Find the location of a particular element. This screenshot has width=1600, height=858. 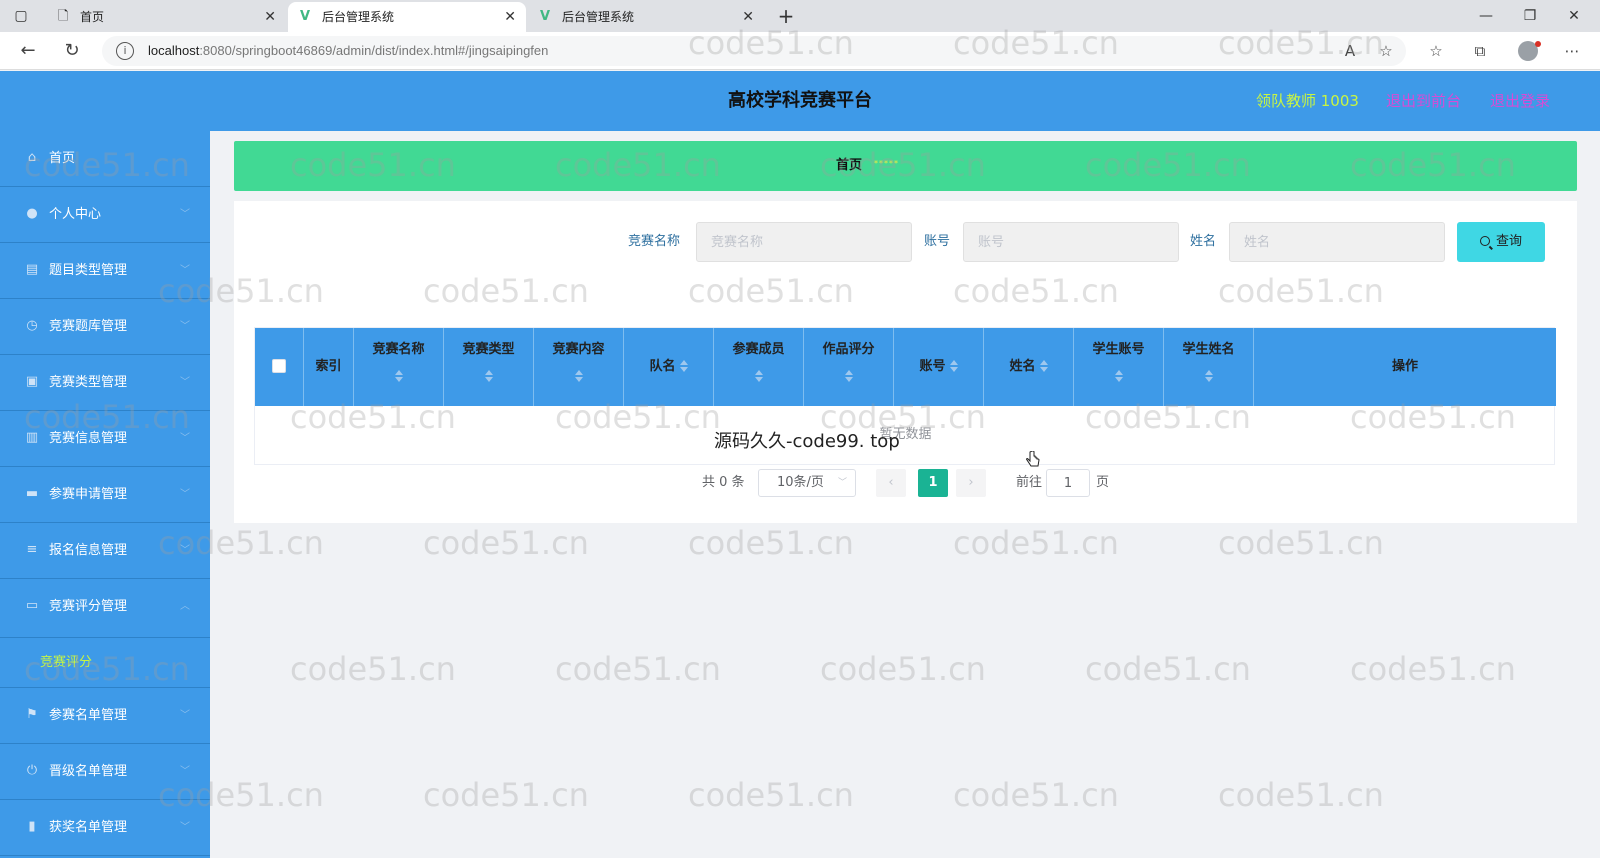

overlay-watermark-text: 源码久久-code99. top is located at coordinates (807, 441).